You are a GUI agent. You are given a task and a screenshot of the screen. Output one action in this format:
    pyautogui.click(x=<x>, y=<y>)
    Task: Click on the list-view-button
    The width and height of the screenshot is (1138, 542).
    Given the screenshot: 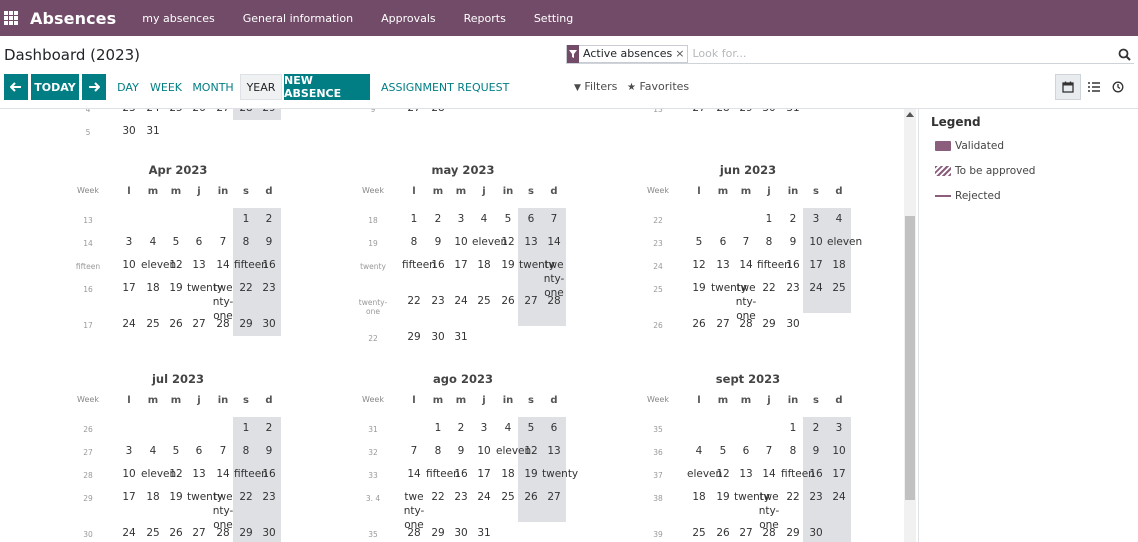 What is the action you would take?
    pyautogui.click(x=1094, y=87)
    